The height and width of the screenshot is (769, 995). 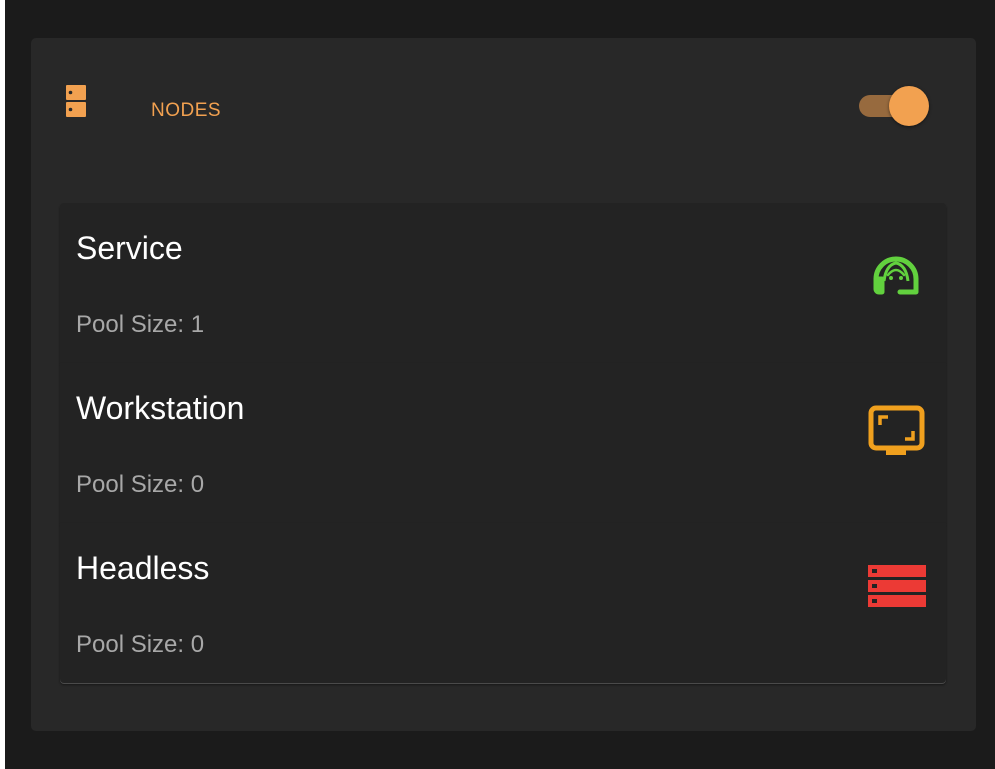 I want to click on left-edge, so click(x=2, y=384).